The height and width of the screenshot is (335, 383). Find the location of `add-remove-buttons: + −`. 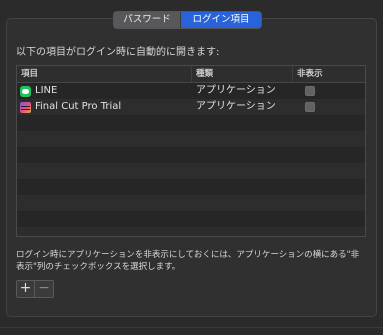

add-remove-buttons: + − is located at coordinates (35, 289).